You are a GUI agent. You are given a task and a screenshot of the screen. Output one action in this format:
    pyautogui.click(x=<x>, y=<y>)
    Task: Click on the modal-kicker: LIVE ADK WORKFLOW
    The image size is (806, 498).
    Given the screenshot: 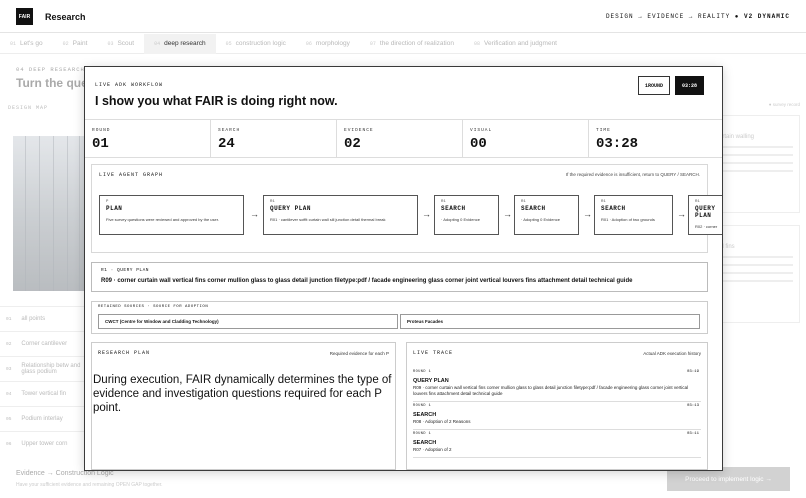 What is the action you would take?
    pyautogui.click(x=129, y=85)
    